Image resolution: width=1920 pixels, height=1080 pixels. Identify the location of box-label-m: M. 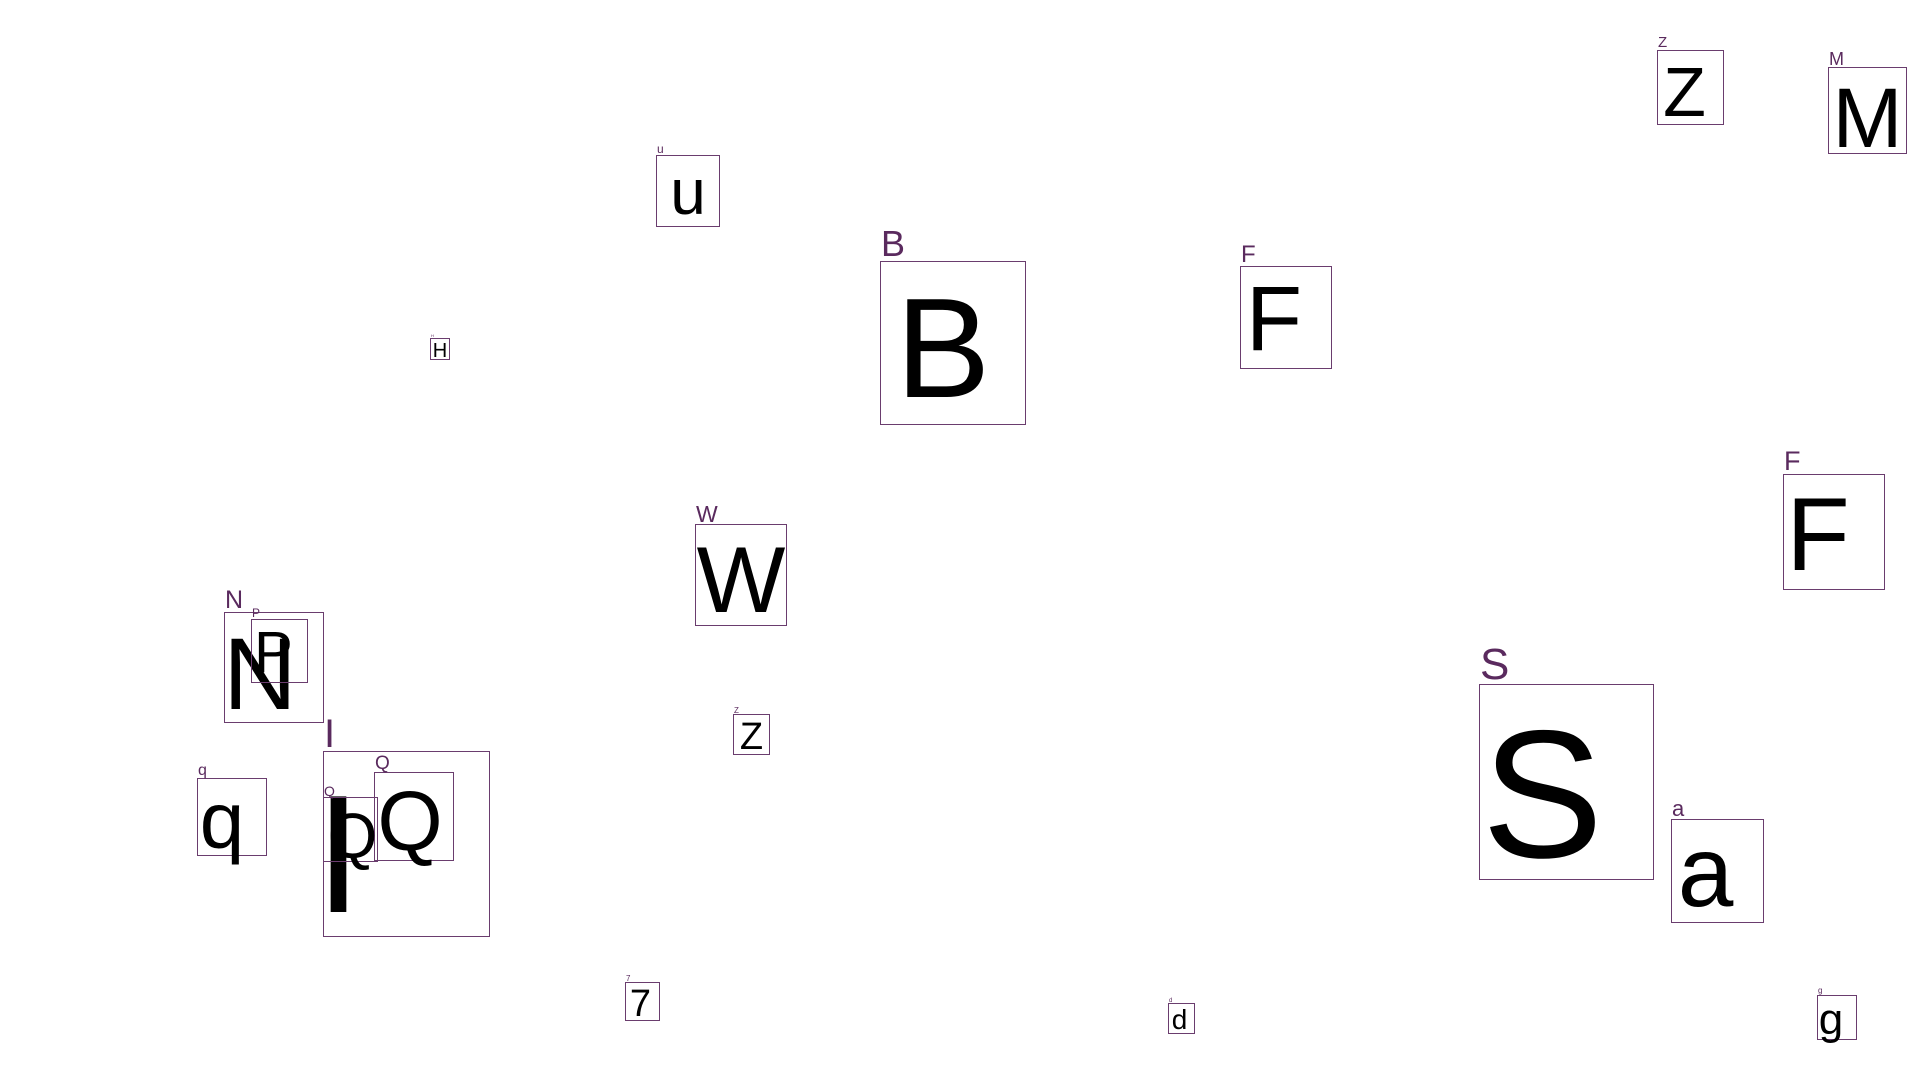
(1836, 59).